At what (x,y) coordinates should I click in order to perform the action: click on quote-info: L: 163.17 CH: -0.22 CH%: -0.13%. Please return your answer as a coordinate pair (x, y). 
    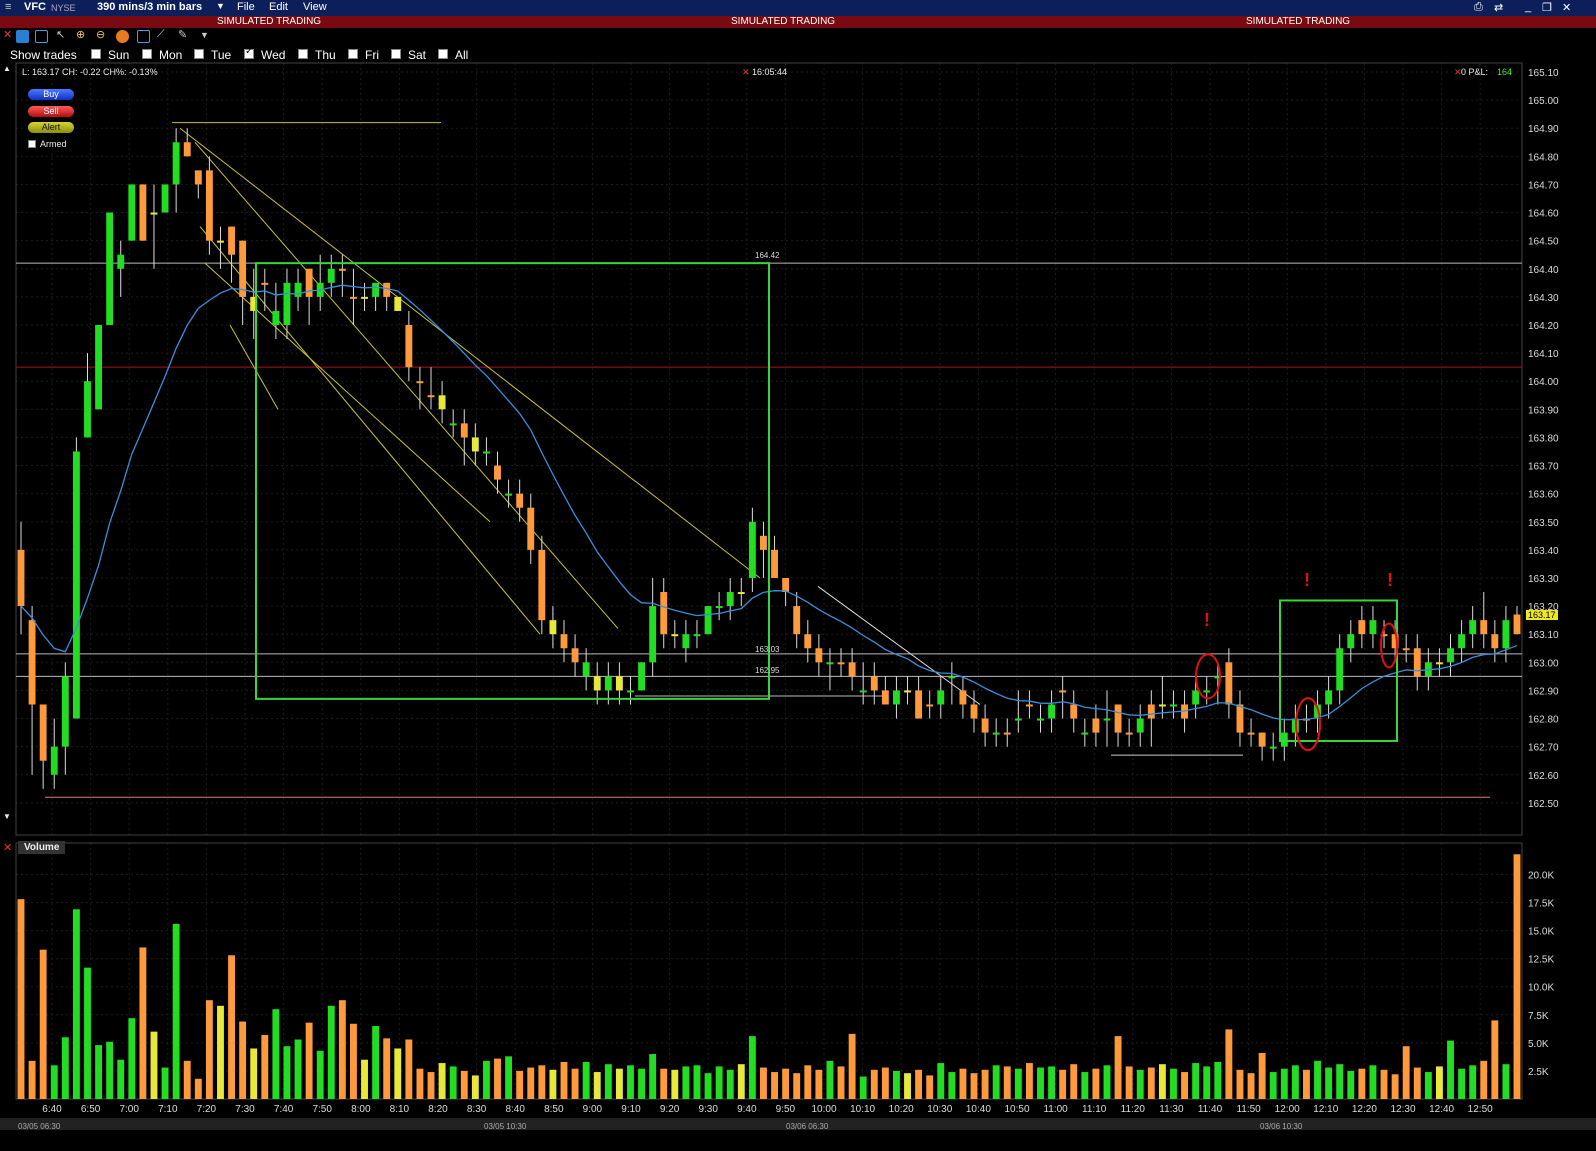
    Looking at the image, I should click on (90, 72).